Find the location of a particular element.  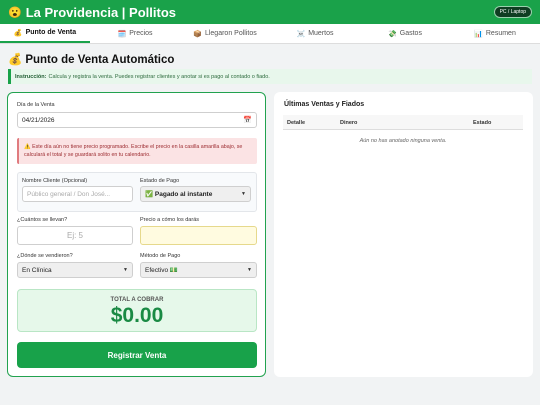

place-value: En Clínica is located at coordinates (37, 270).